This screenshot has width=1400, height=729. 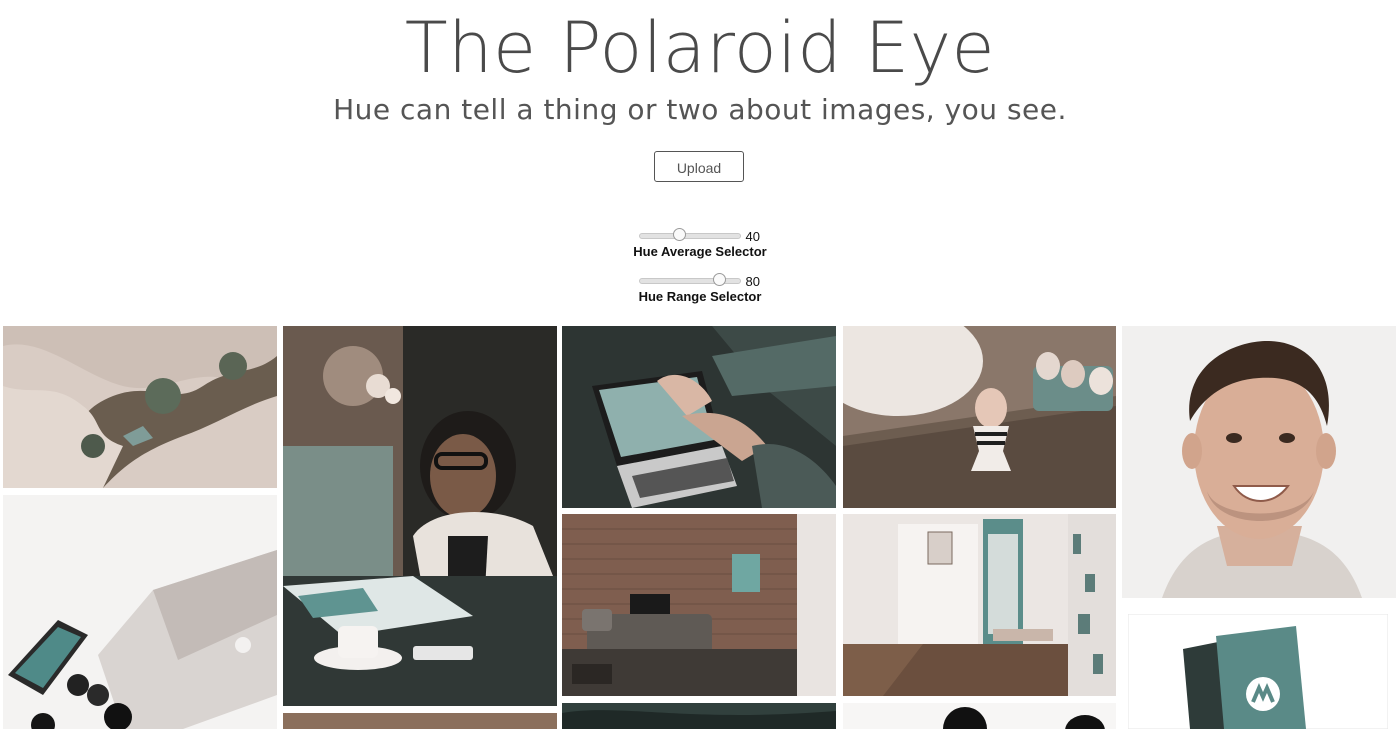 What do you see at coordinates (700, 48) in the screenshot?
I see `page-title: The Polaroid Eye` at bounding box center [700, 48].